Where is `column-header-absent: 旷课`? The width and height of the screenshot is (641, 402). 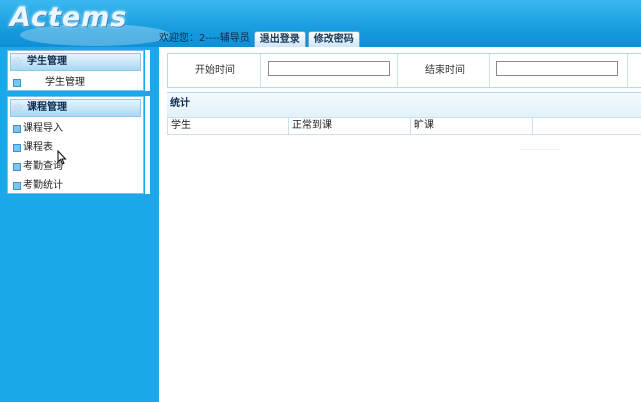 column-header-absent: 旷课 is located at coordinates (424, 125).